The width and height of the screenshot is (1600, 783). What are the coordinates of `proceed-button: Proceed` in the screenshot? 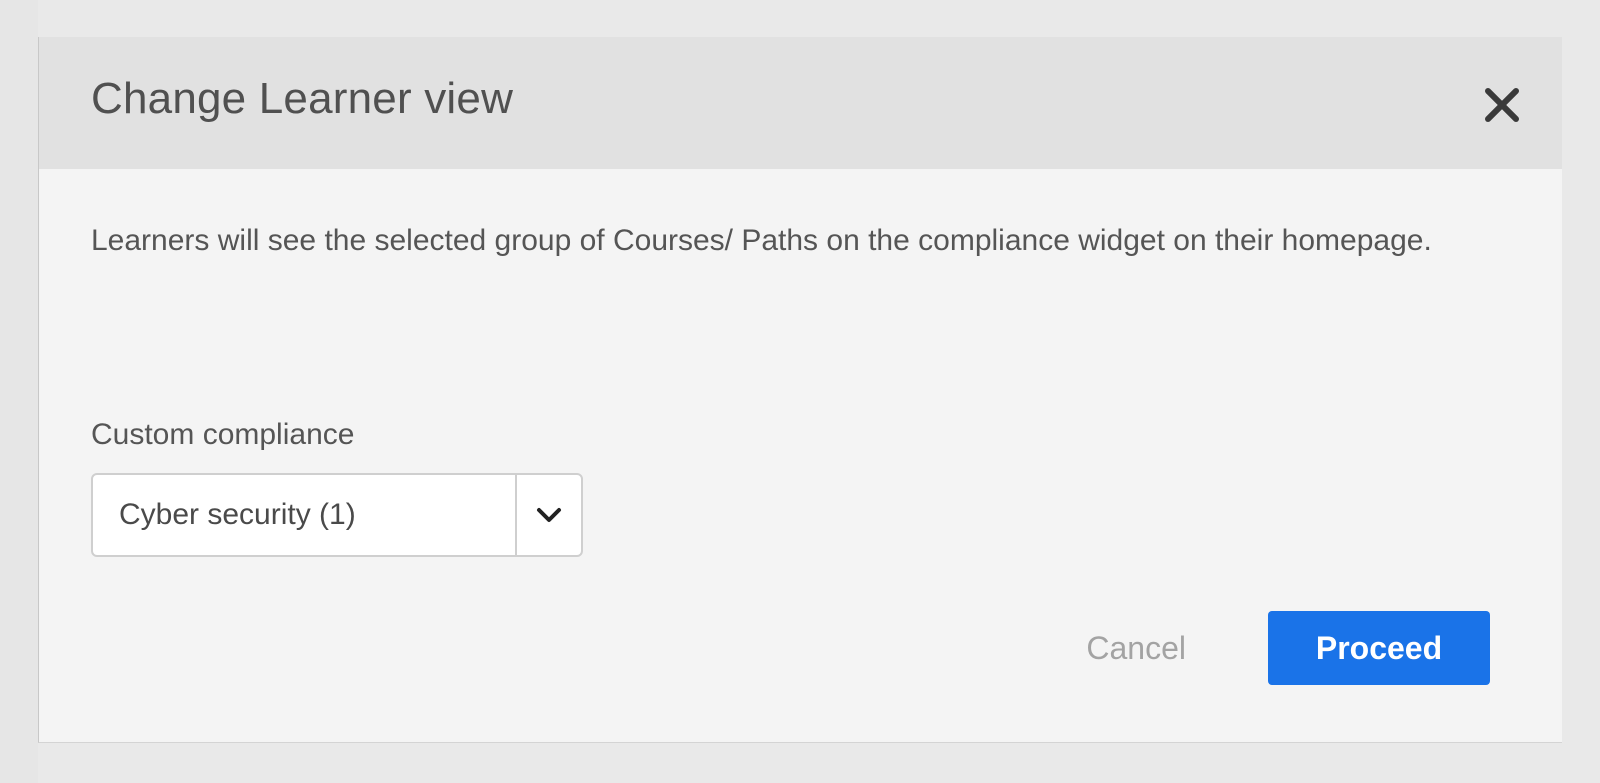 It's located at (1379, 648).